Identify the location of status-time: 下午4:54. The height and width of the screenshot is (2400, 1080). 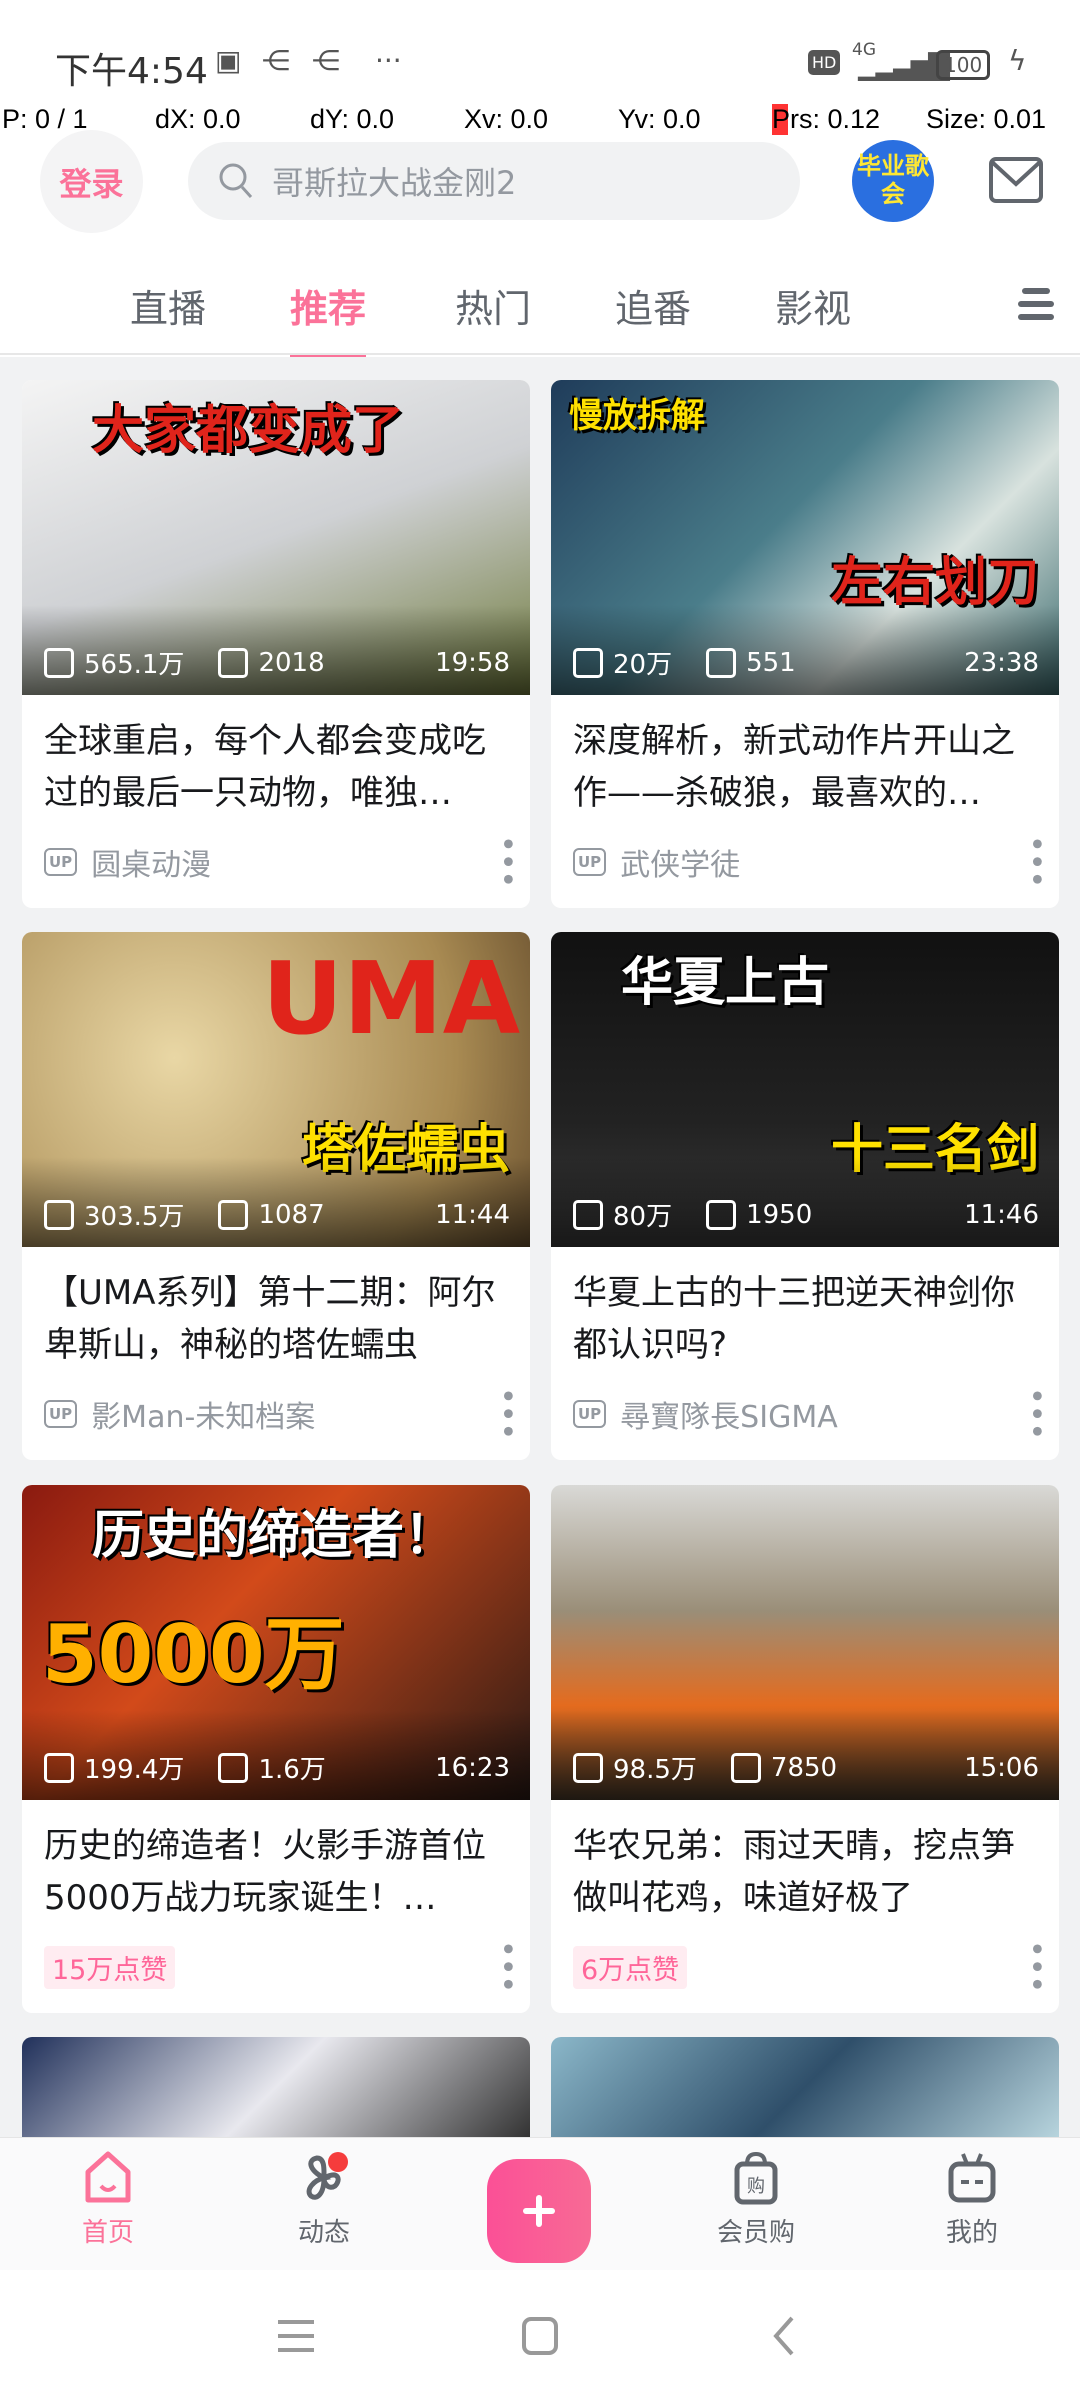
(131, 71).